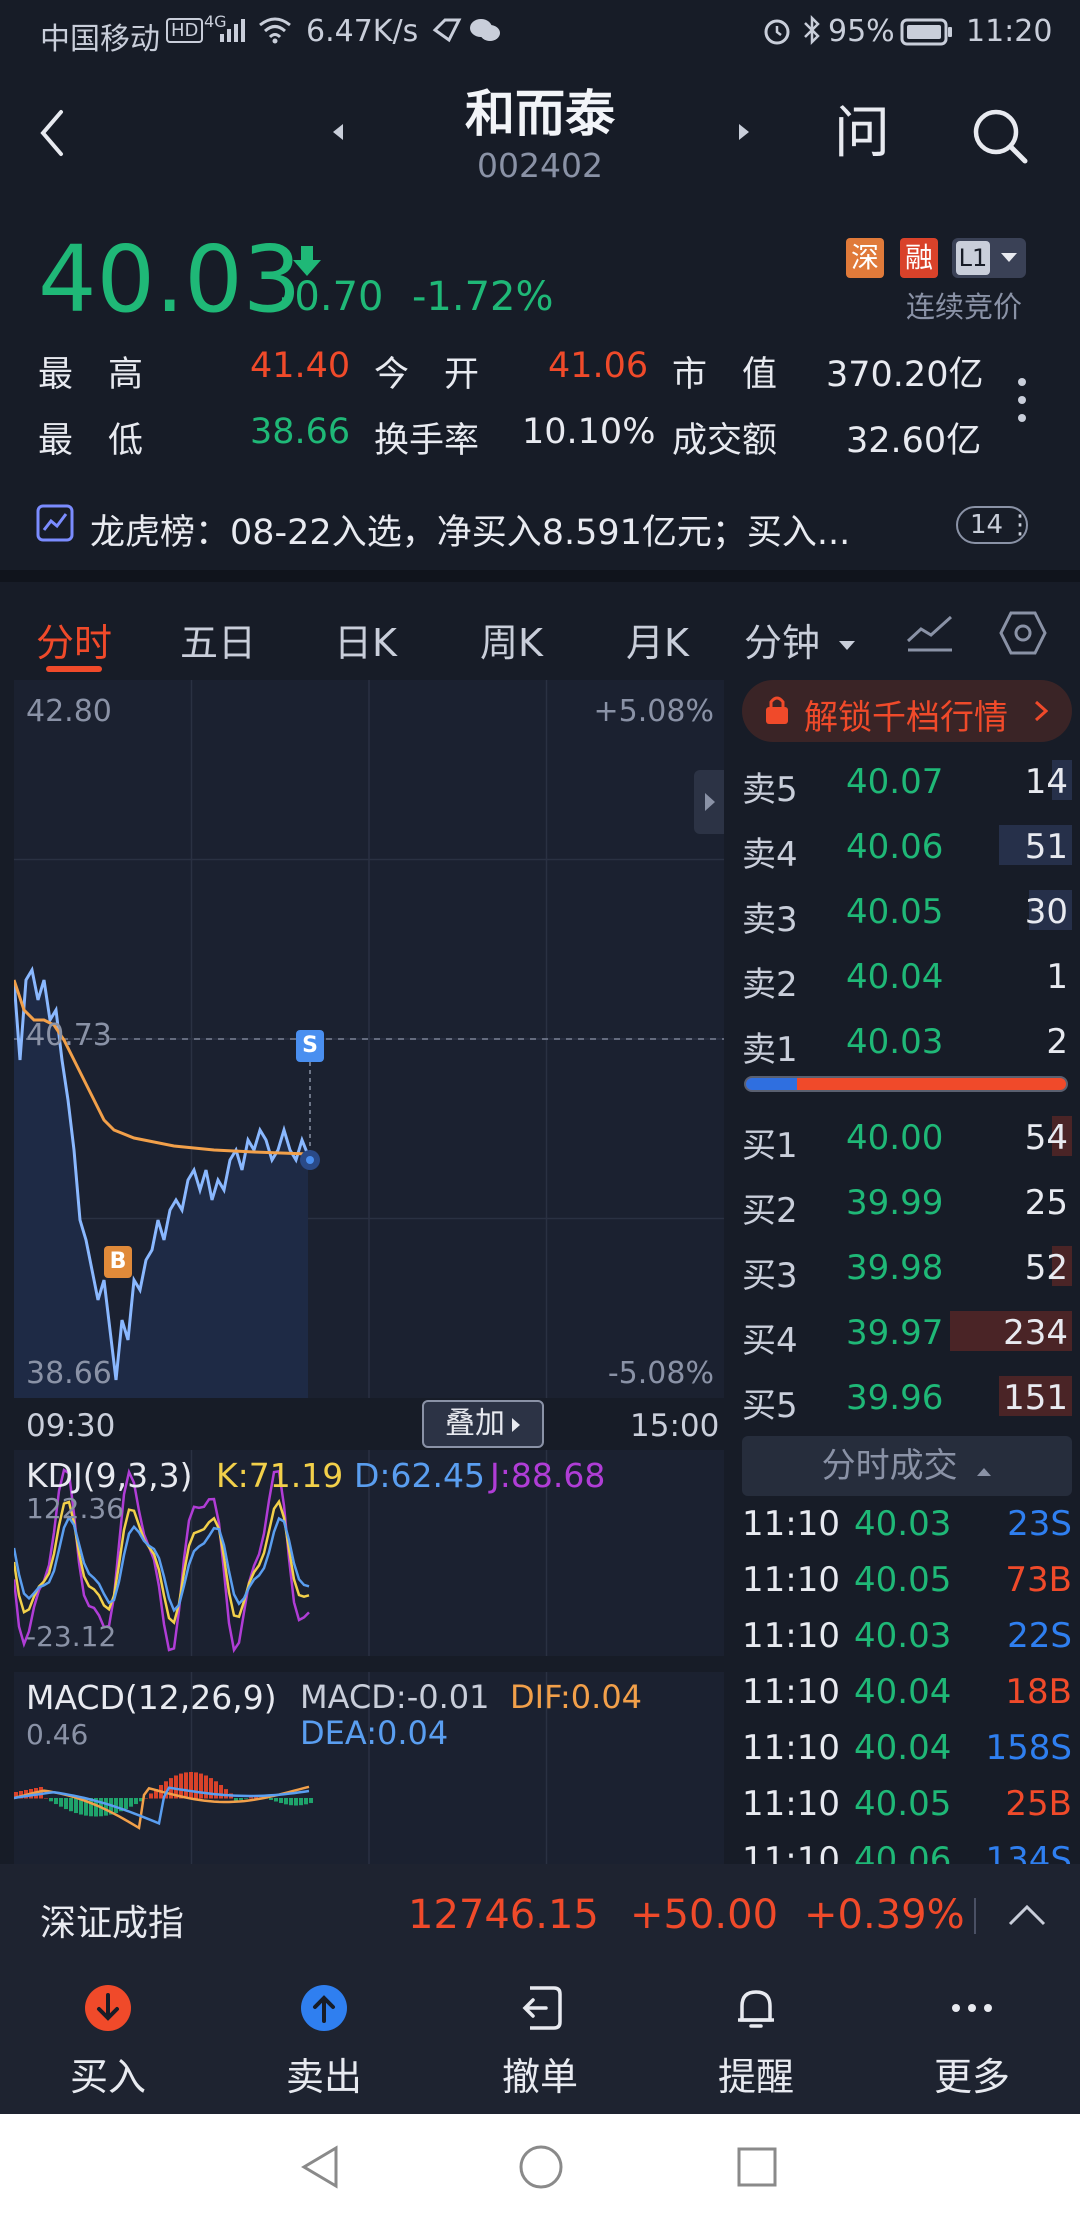 The width and height of the screenshot is (1080, 2220). I want to click on level-price: 39.96, so click(895, 1398).